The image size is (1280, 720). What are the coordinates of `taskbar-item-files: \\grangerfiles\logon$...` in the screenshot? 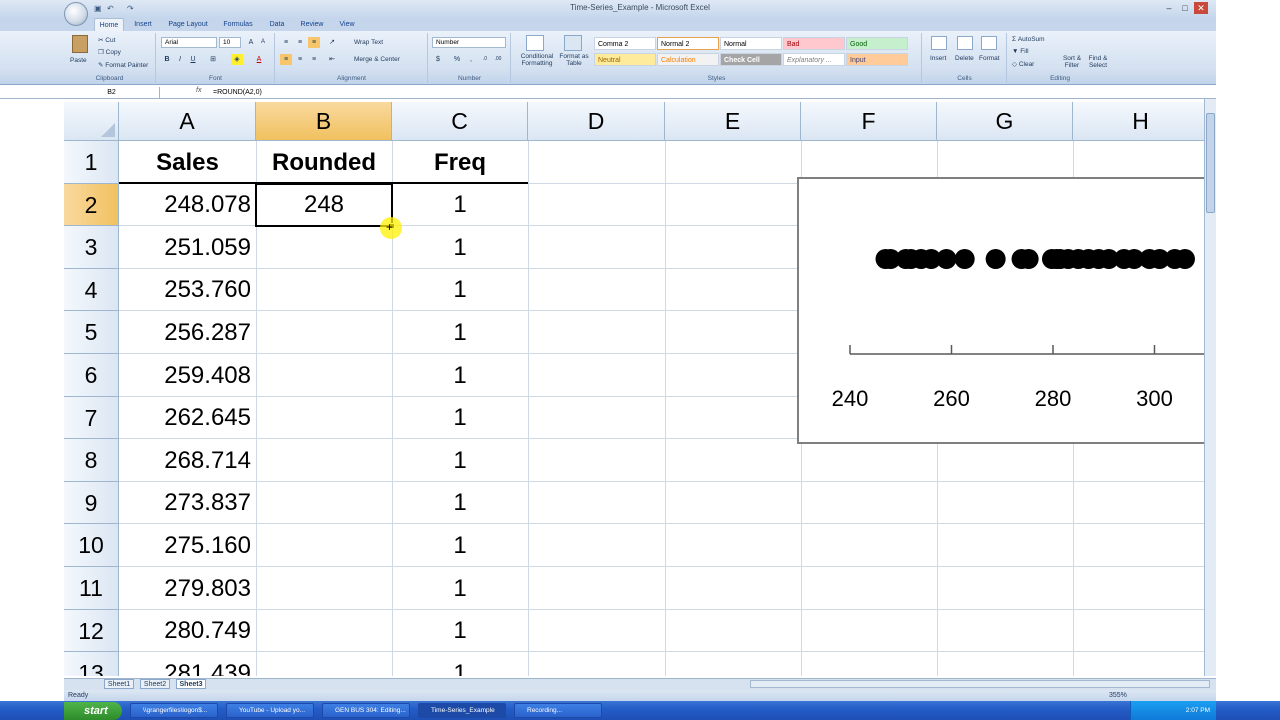 It's located at (174, 710).